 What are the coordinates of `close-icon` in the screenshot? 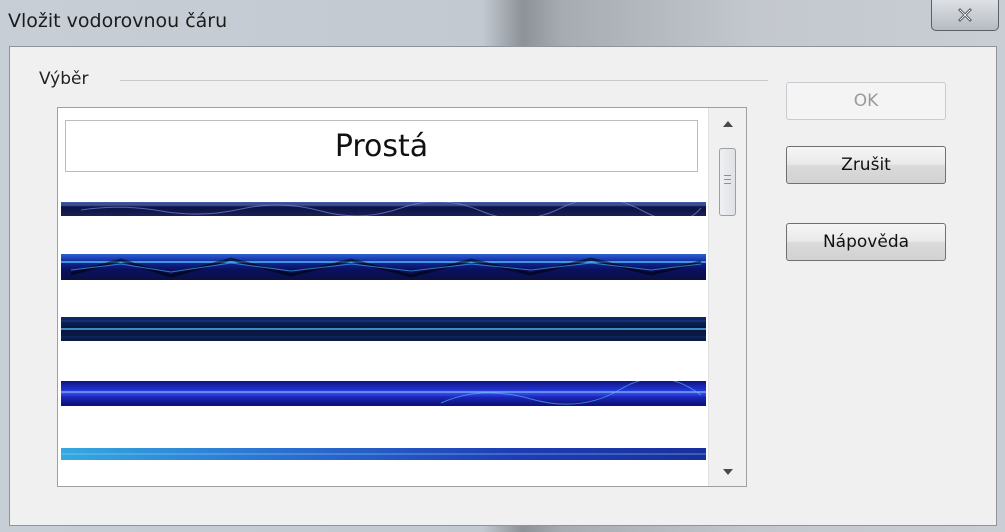 It's located at (965, 15).